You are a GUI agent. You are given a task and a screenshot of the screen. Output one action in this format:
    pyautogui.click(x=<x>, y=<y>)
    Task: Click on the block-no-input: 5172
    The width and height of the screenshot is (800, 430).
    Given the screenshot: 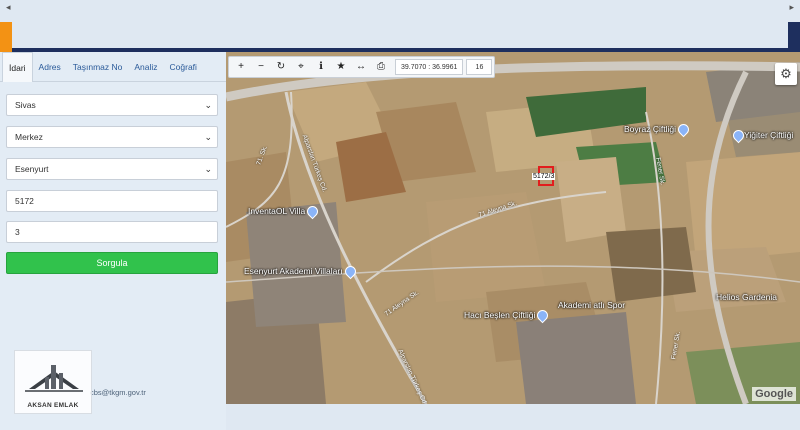 What is the action you would take?
    pyautogui.click(x=112, y=201)
    